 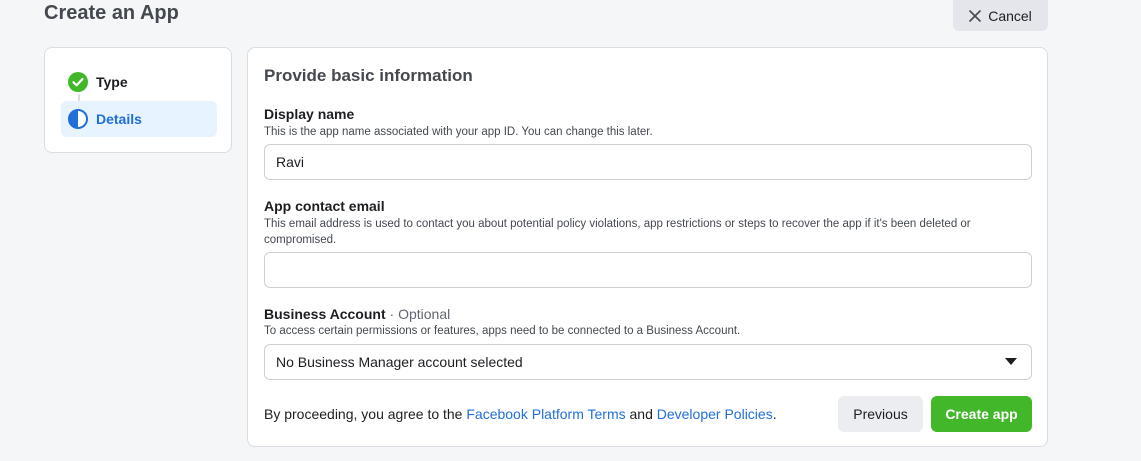 What do you see at coordinates (975, 15) in the screenshot?
I see `close-icon` at bounding box center [975, 15].